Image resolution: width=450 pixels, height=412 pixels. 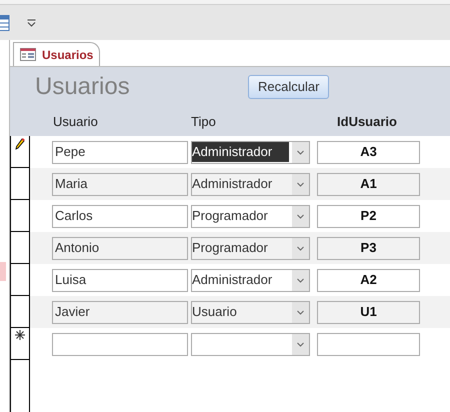 I want to click on dropdown-icon, so click(x=31, y=22).